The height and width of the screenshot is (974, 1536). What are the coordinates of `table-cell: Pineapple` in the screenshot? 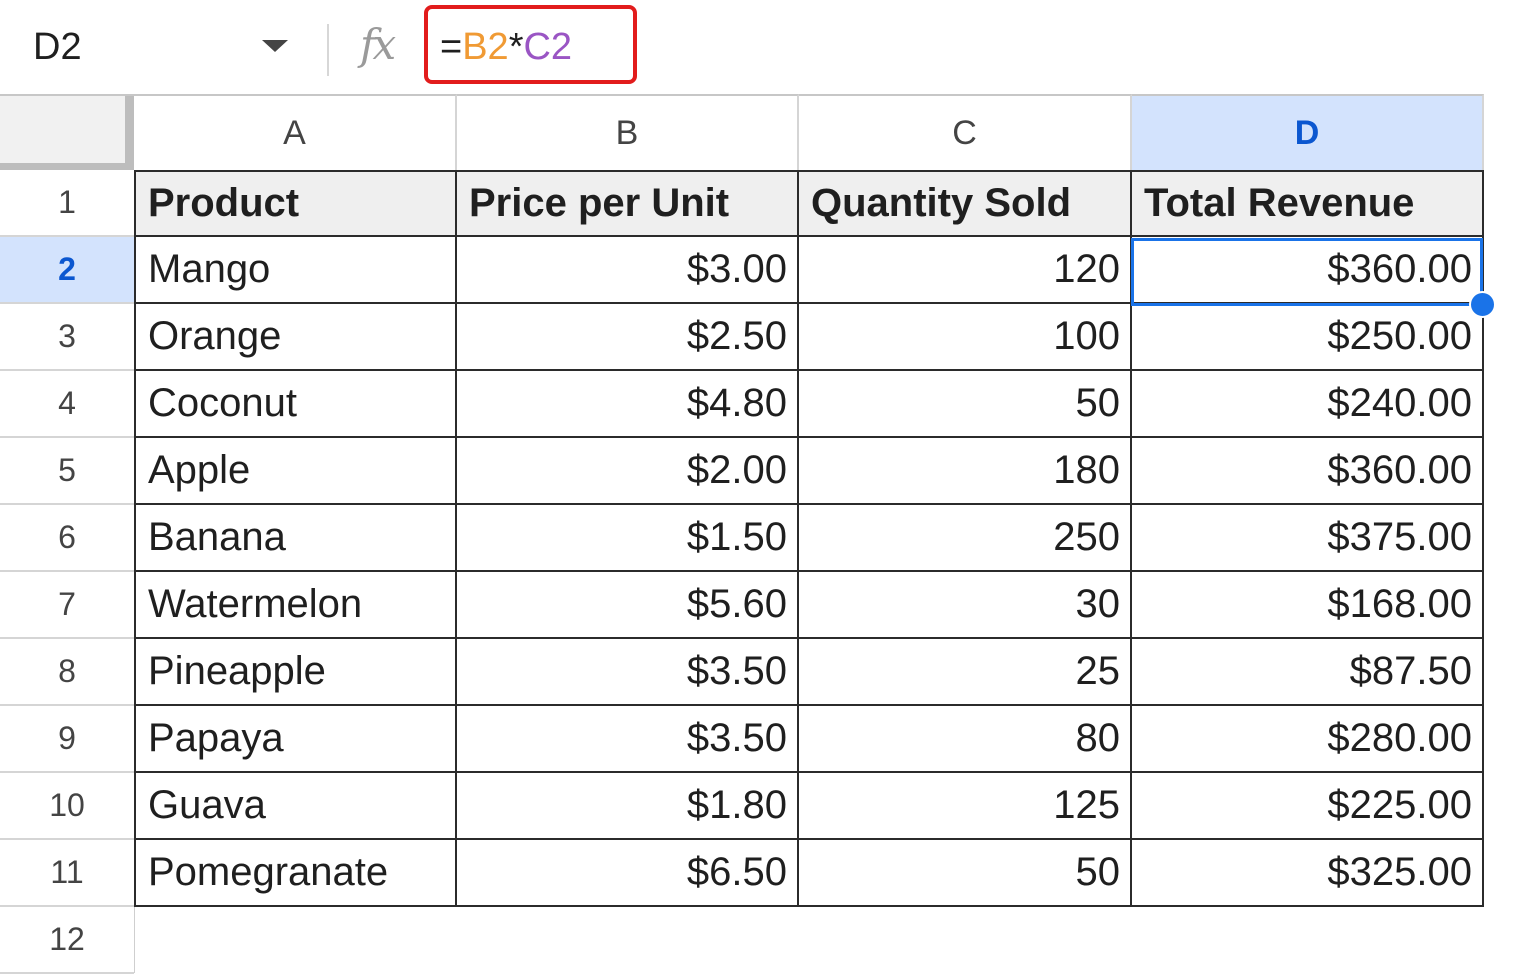 It's located at (295, 672).